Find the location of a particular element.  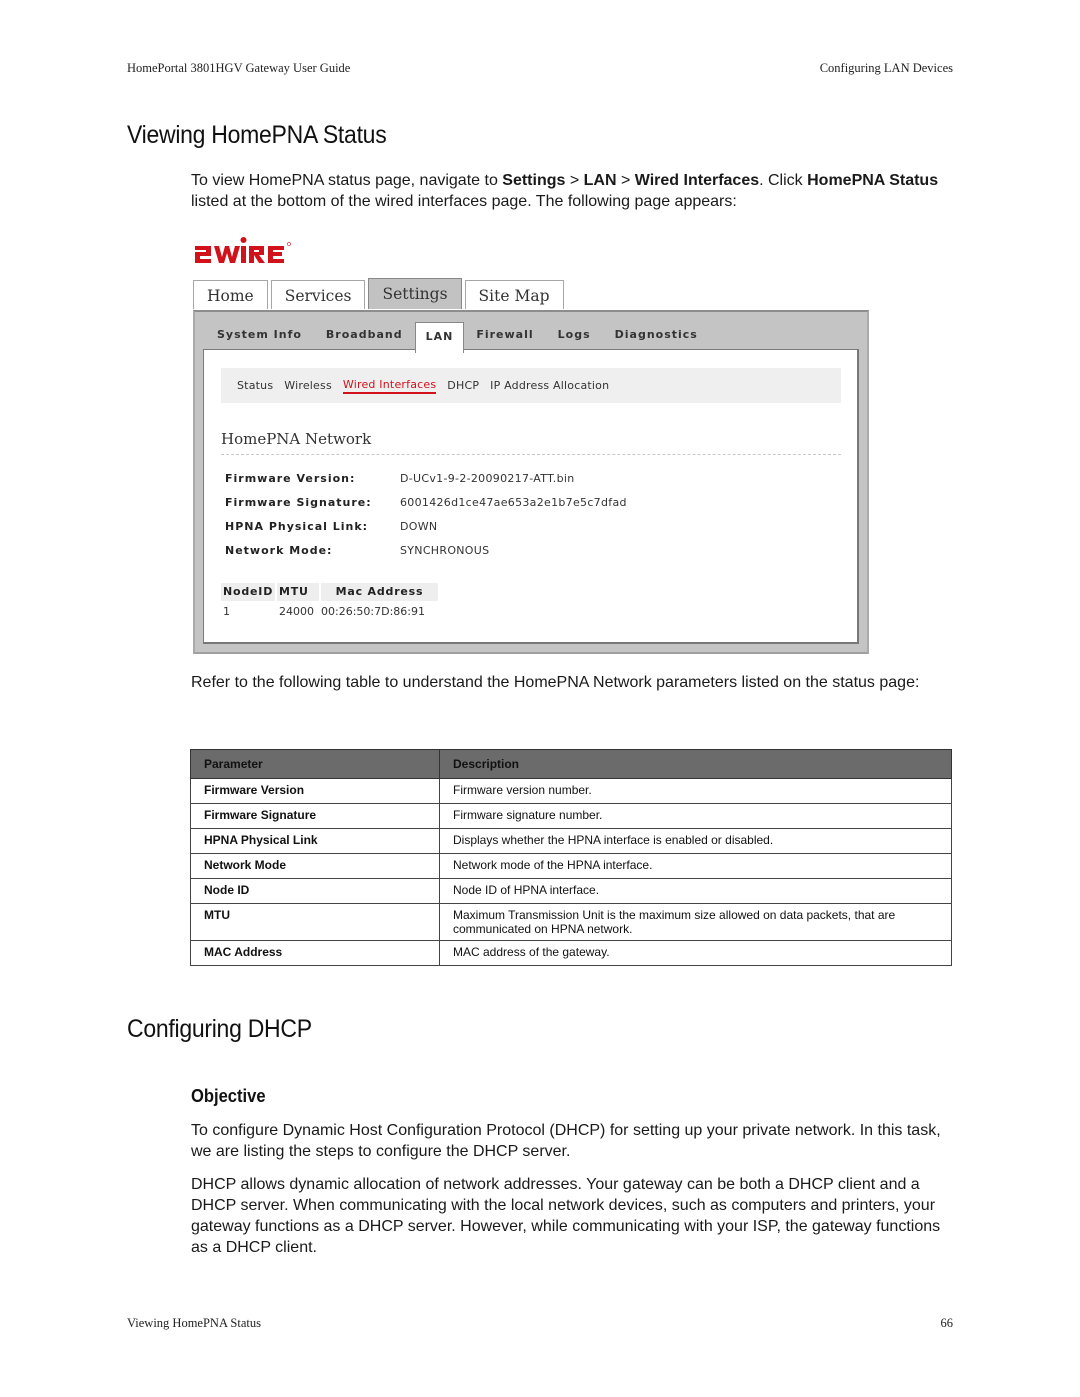

link-wired-interfaces: Wired Interfaces is located at coordinates (389, 386).